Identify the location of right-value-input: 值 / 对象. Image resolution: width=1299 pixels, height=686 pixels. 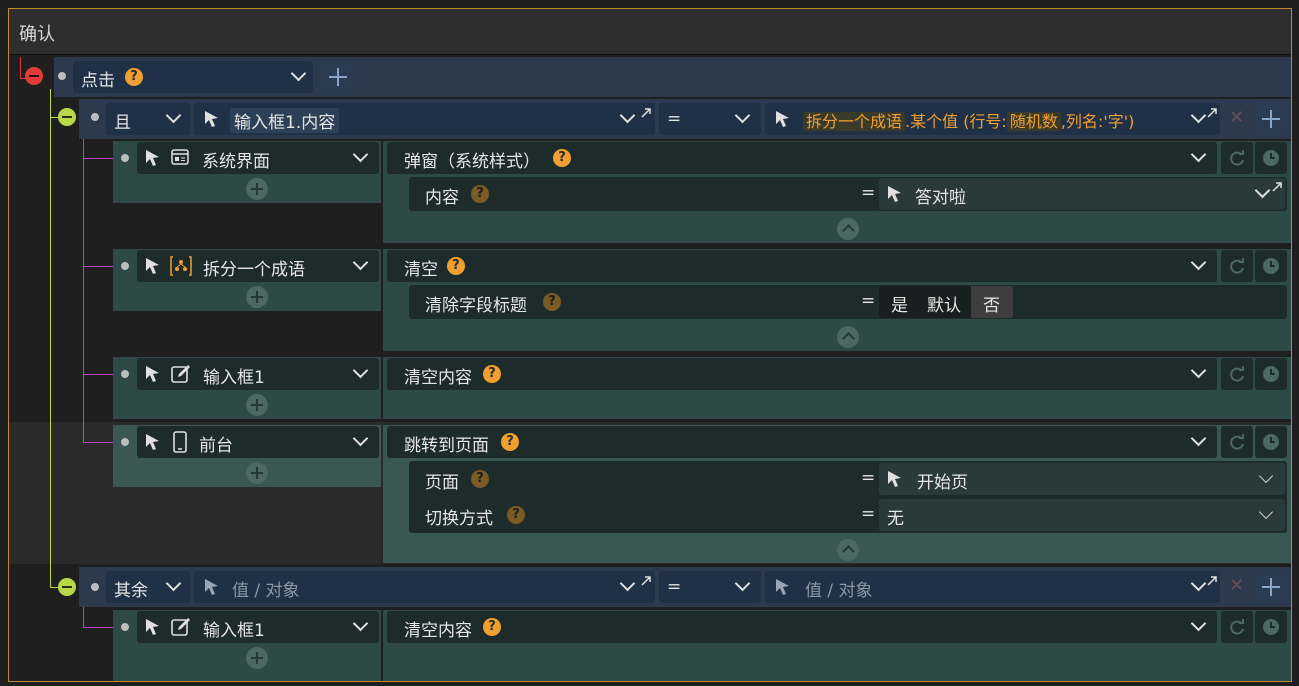
(992, 587).